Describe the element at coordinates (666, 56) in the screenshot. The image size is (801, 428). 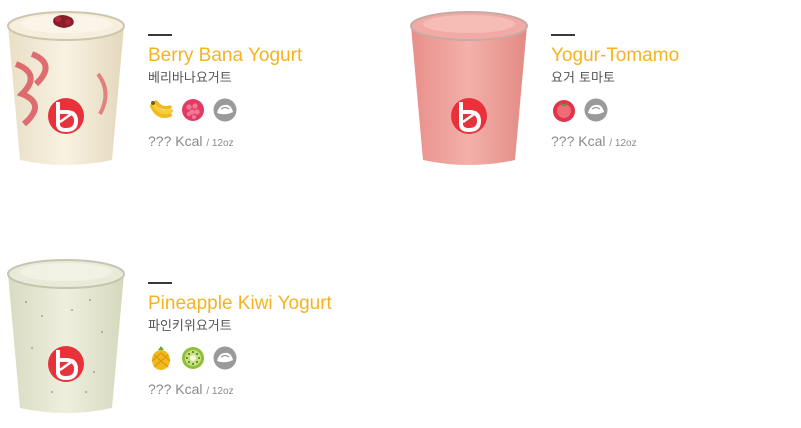
I see `product-name-english: Yogur-Tomamo` at that location.